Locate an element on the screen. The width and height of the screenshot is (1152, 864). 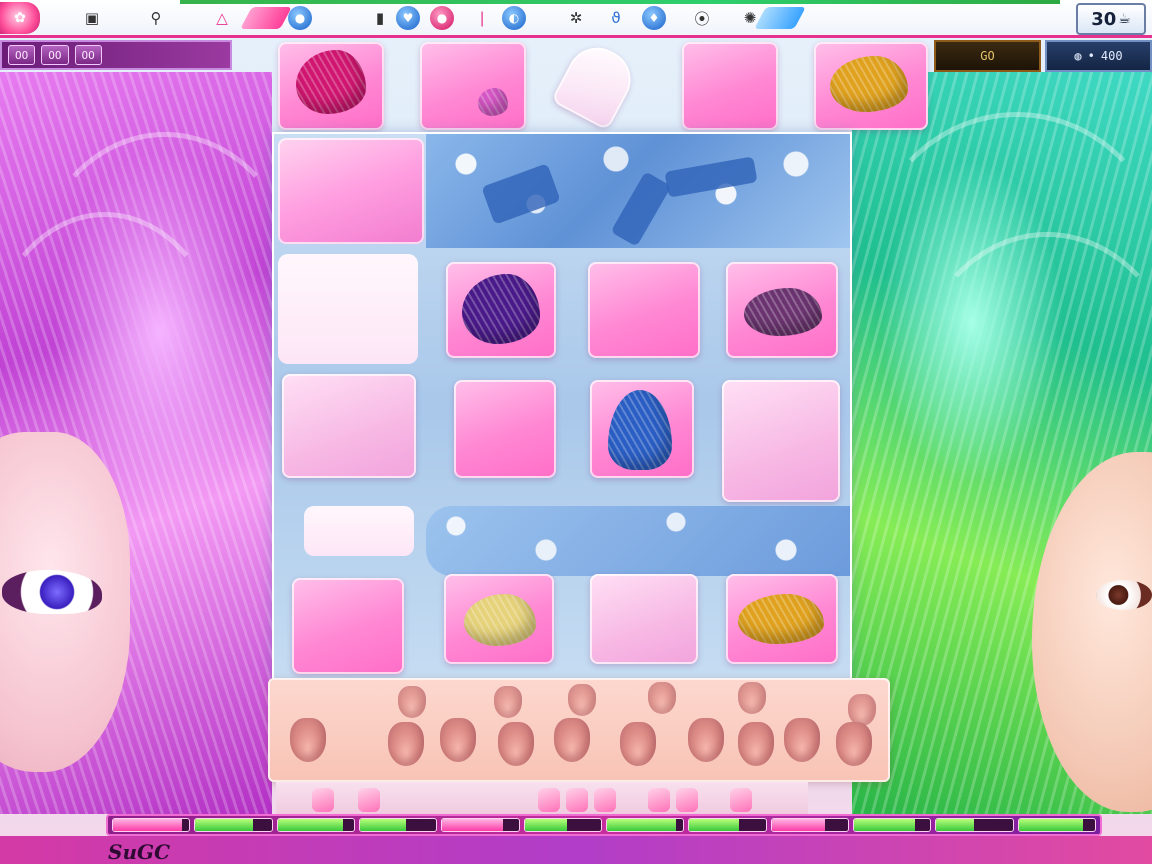
top-toolbar: ✿ ▣ ⚲ △ ● ▮ ♥ ● ❘ ◐ ✲ ϑ ♦ ⦿ ✺ 30 ☕ is located at coordinates (576, 19).